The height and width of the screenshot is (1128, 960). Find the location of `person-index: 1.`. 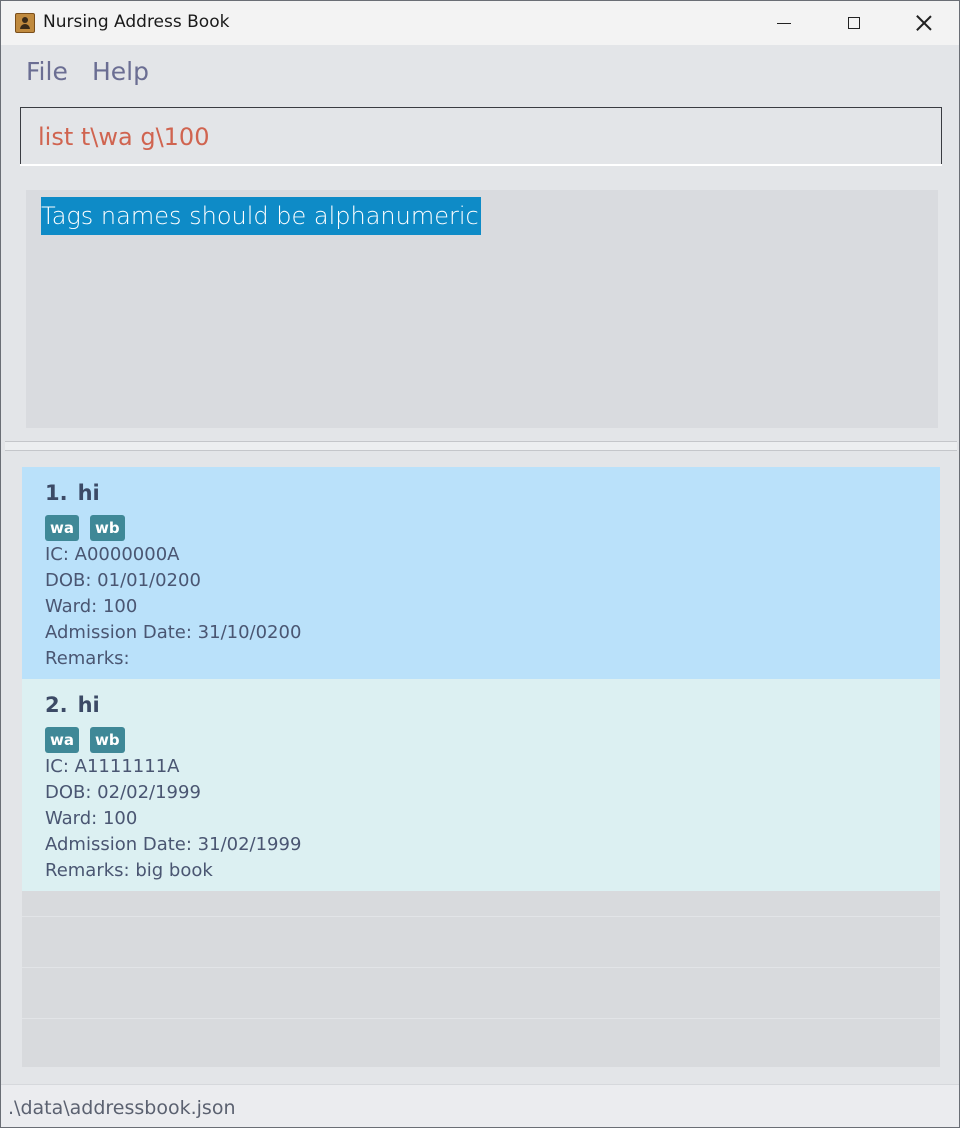

person-index: 1. is located at coordinates (56, 493).